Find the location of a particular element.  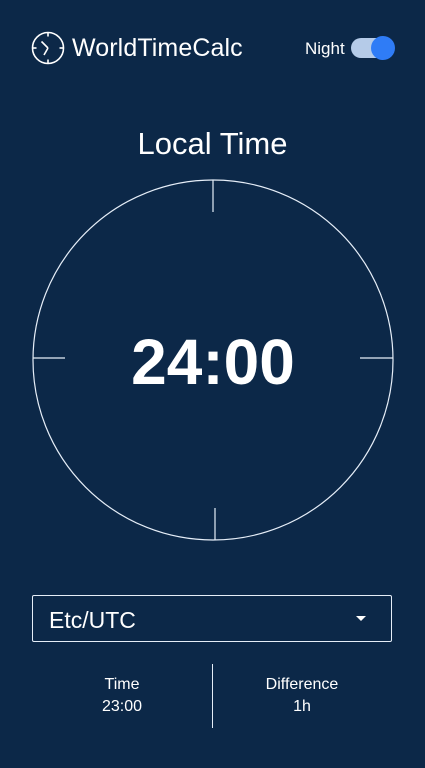

time-info: Time 23:00 is located at coordinates (122, 696).